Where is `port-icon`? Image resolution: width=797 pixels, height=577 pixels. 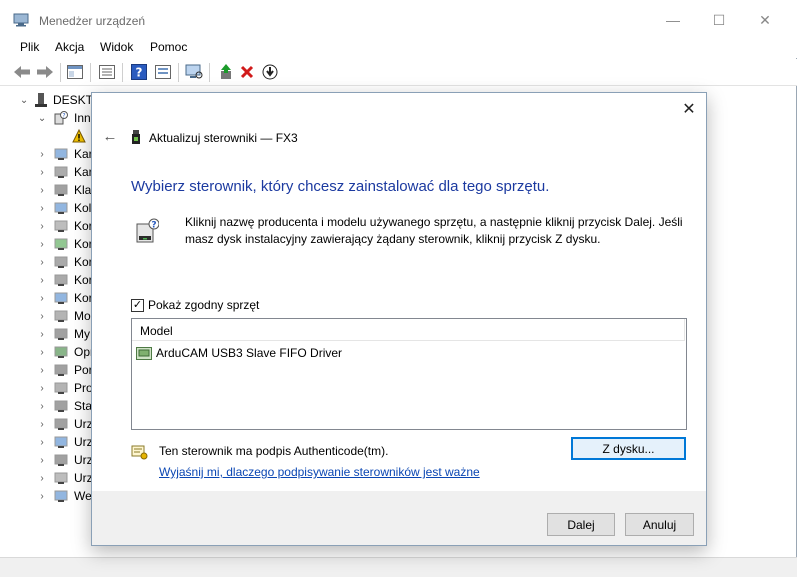 port-icon is located at coordinates (61, 370).